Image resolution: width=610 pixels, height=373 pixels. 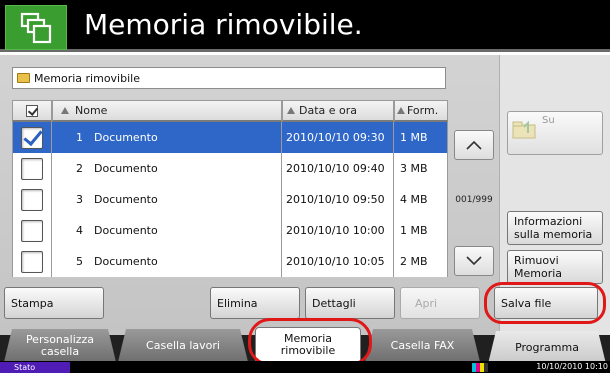 I want to click on memory-info-label: Informazioni, so click(x=548, y=221).